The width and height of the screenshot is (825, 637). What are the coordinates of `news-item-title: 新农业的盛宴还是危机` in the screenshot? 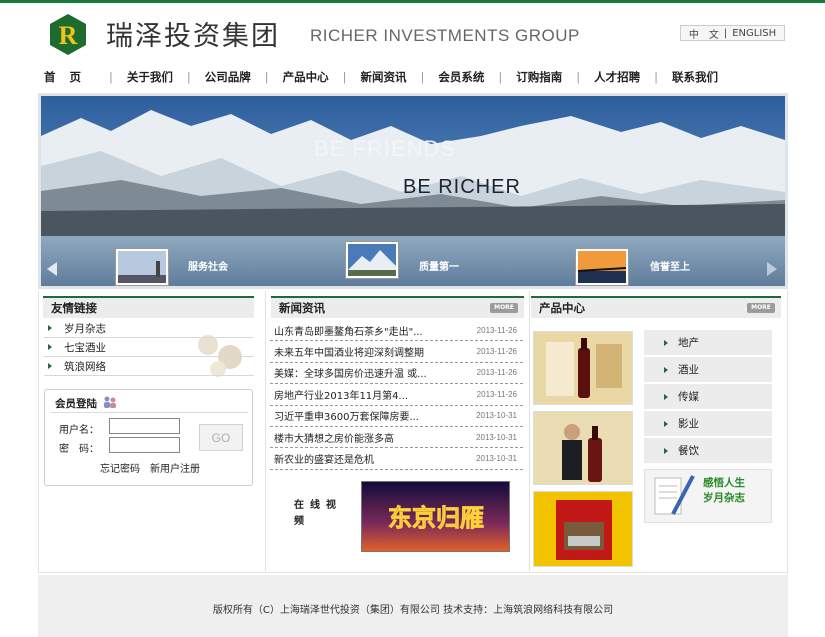 It's located at (324, 461).